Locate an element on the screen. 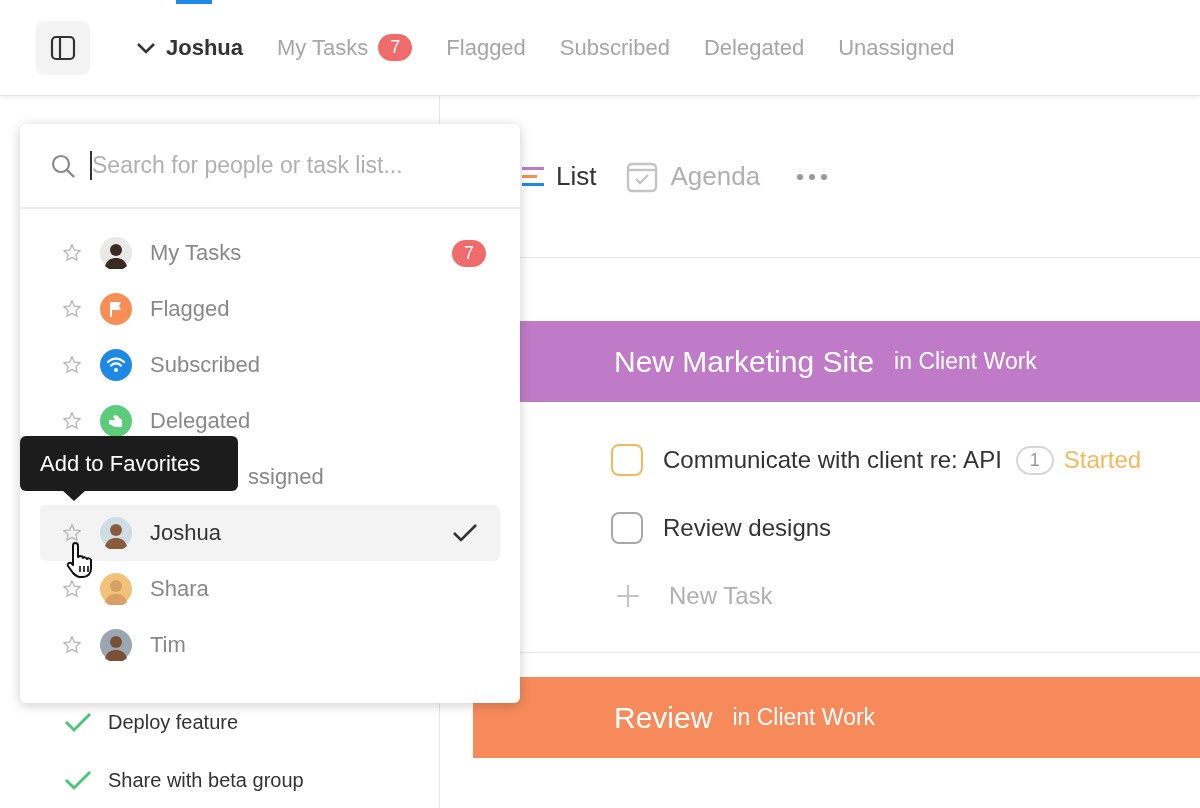 The height and width of the screenshot is (808, 1200). tab-label: Flagged is located at coordinates (486, 47).